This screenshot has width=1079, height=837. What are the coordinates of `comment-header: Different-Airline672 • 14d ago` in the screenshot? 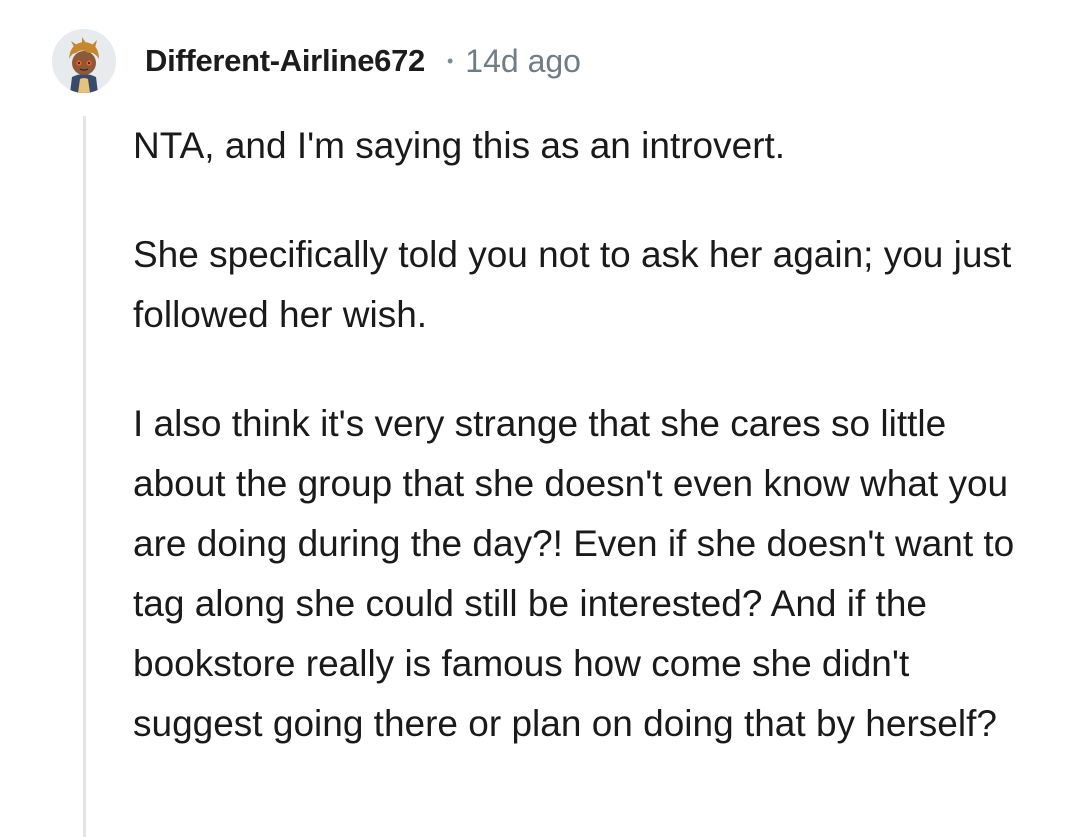 It's located at (316, 61).